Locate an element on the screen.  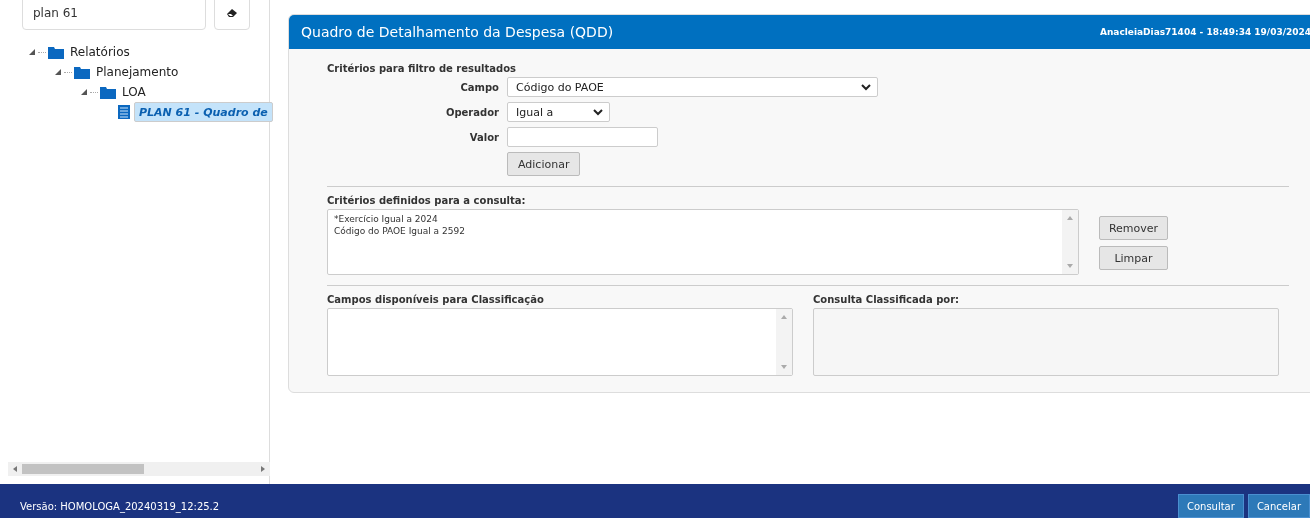
folder-item: LOA is located at coordinates (134, 92).